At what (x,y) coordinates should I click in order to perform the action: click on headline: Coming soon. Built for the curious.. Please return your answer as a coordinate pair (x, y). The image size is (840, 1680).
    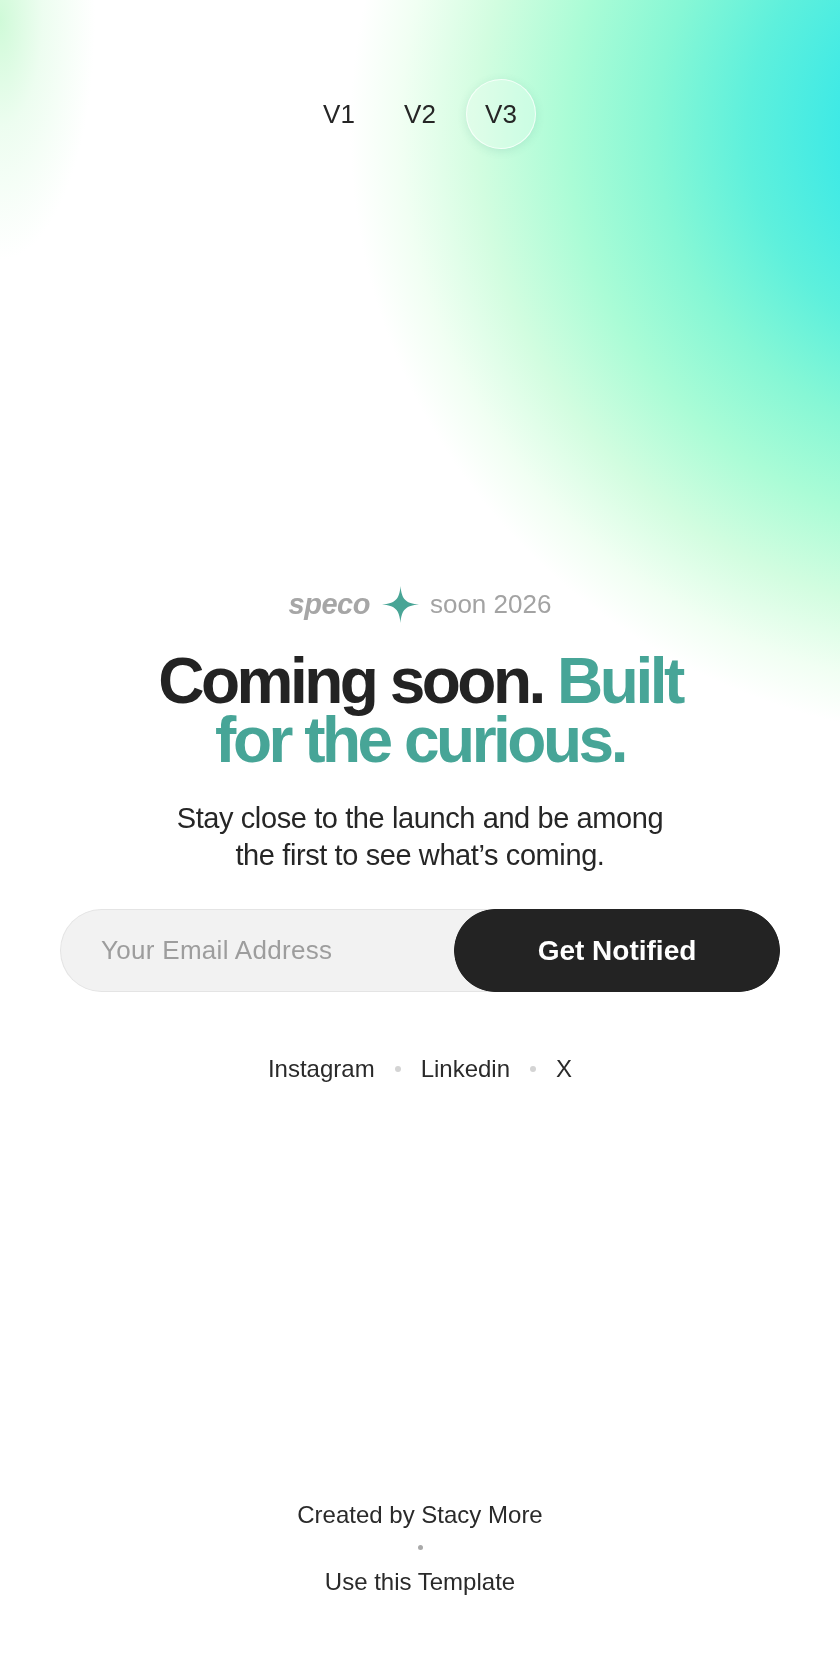
    Looking at the image, I should click on (420, 711).